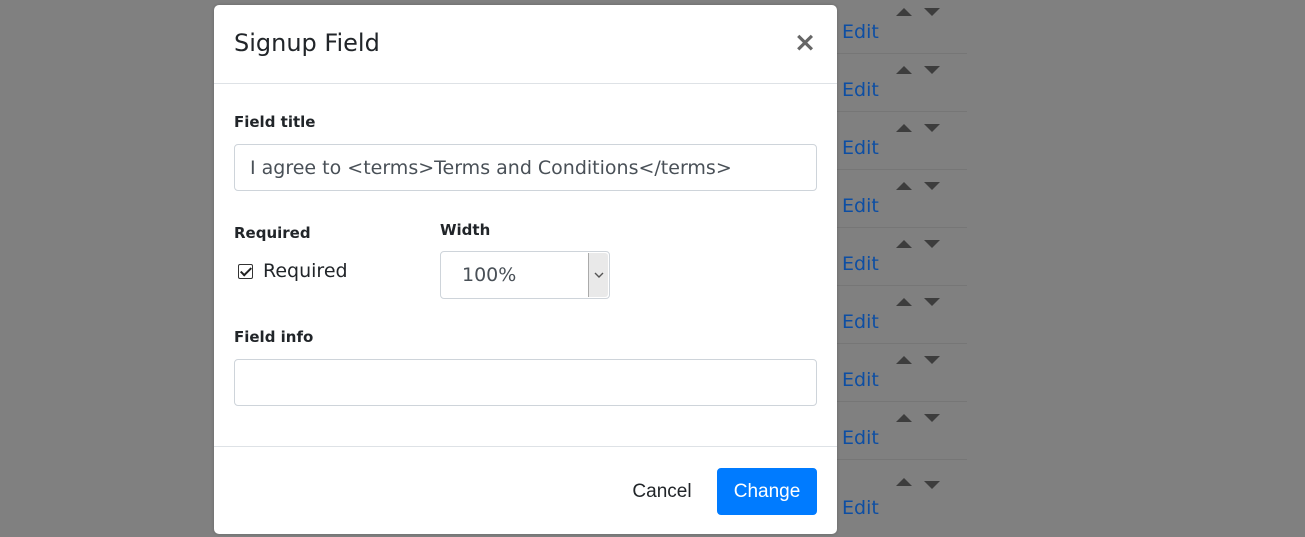 This screenshot has height=537, width=1305. Describe the element at coordinates (275, 122) in the screenshot. I see `field-title-label: Field title` at that location.